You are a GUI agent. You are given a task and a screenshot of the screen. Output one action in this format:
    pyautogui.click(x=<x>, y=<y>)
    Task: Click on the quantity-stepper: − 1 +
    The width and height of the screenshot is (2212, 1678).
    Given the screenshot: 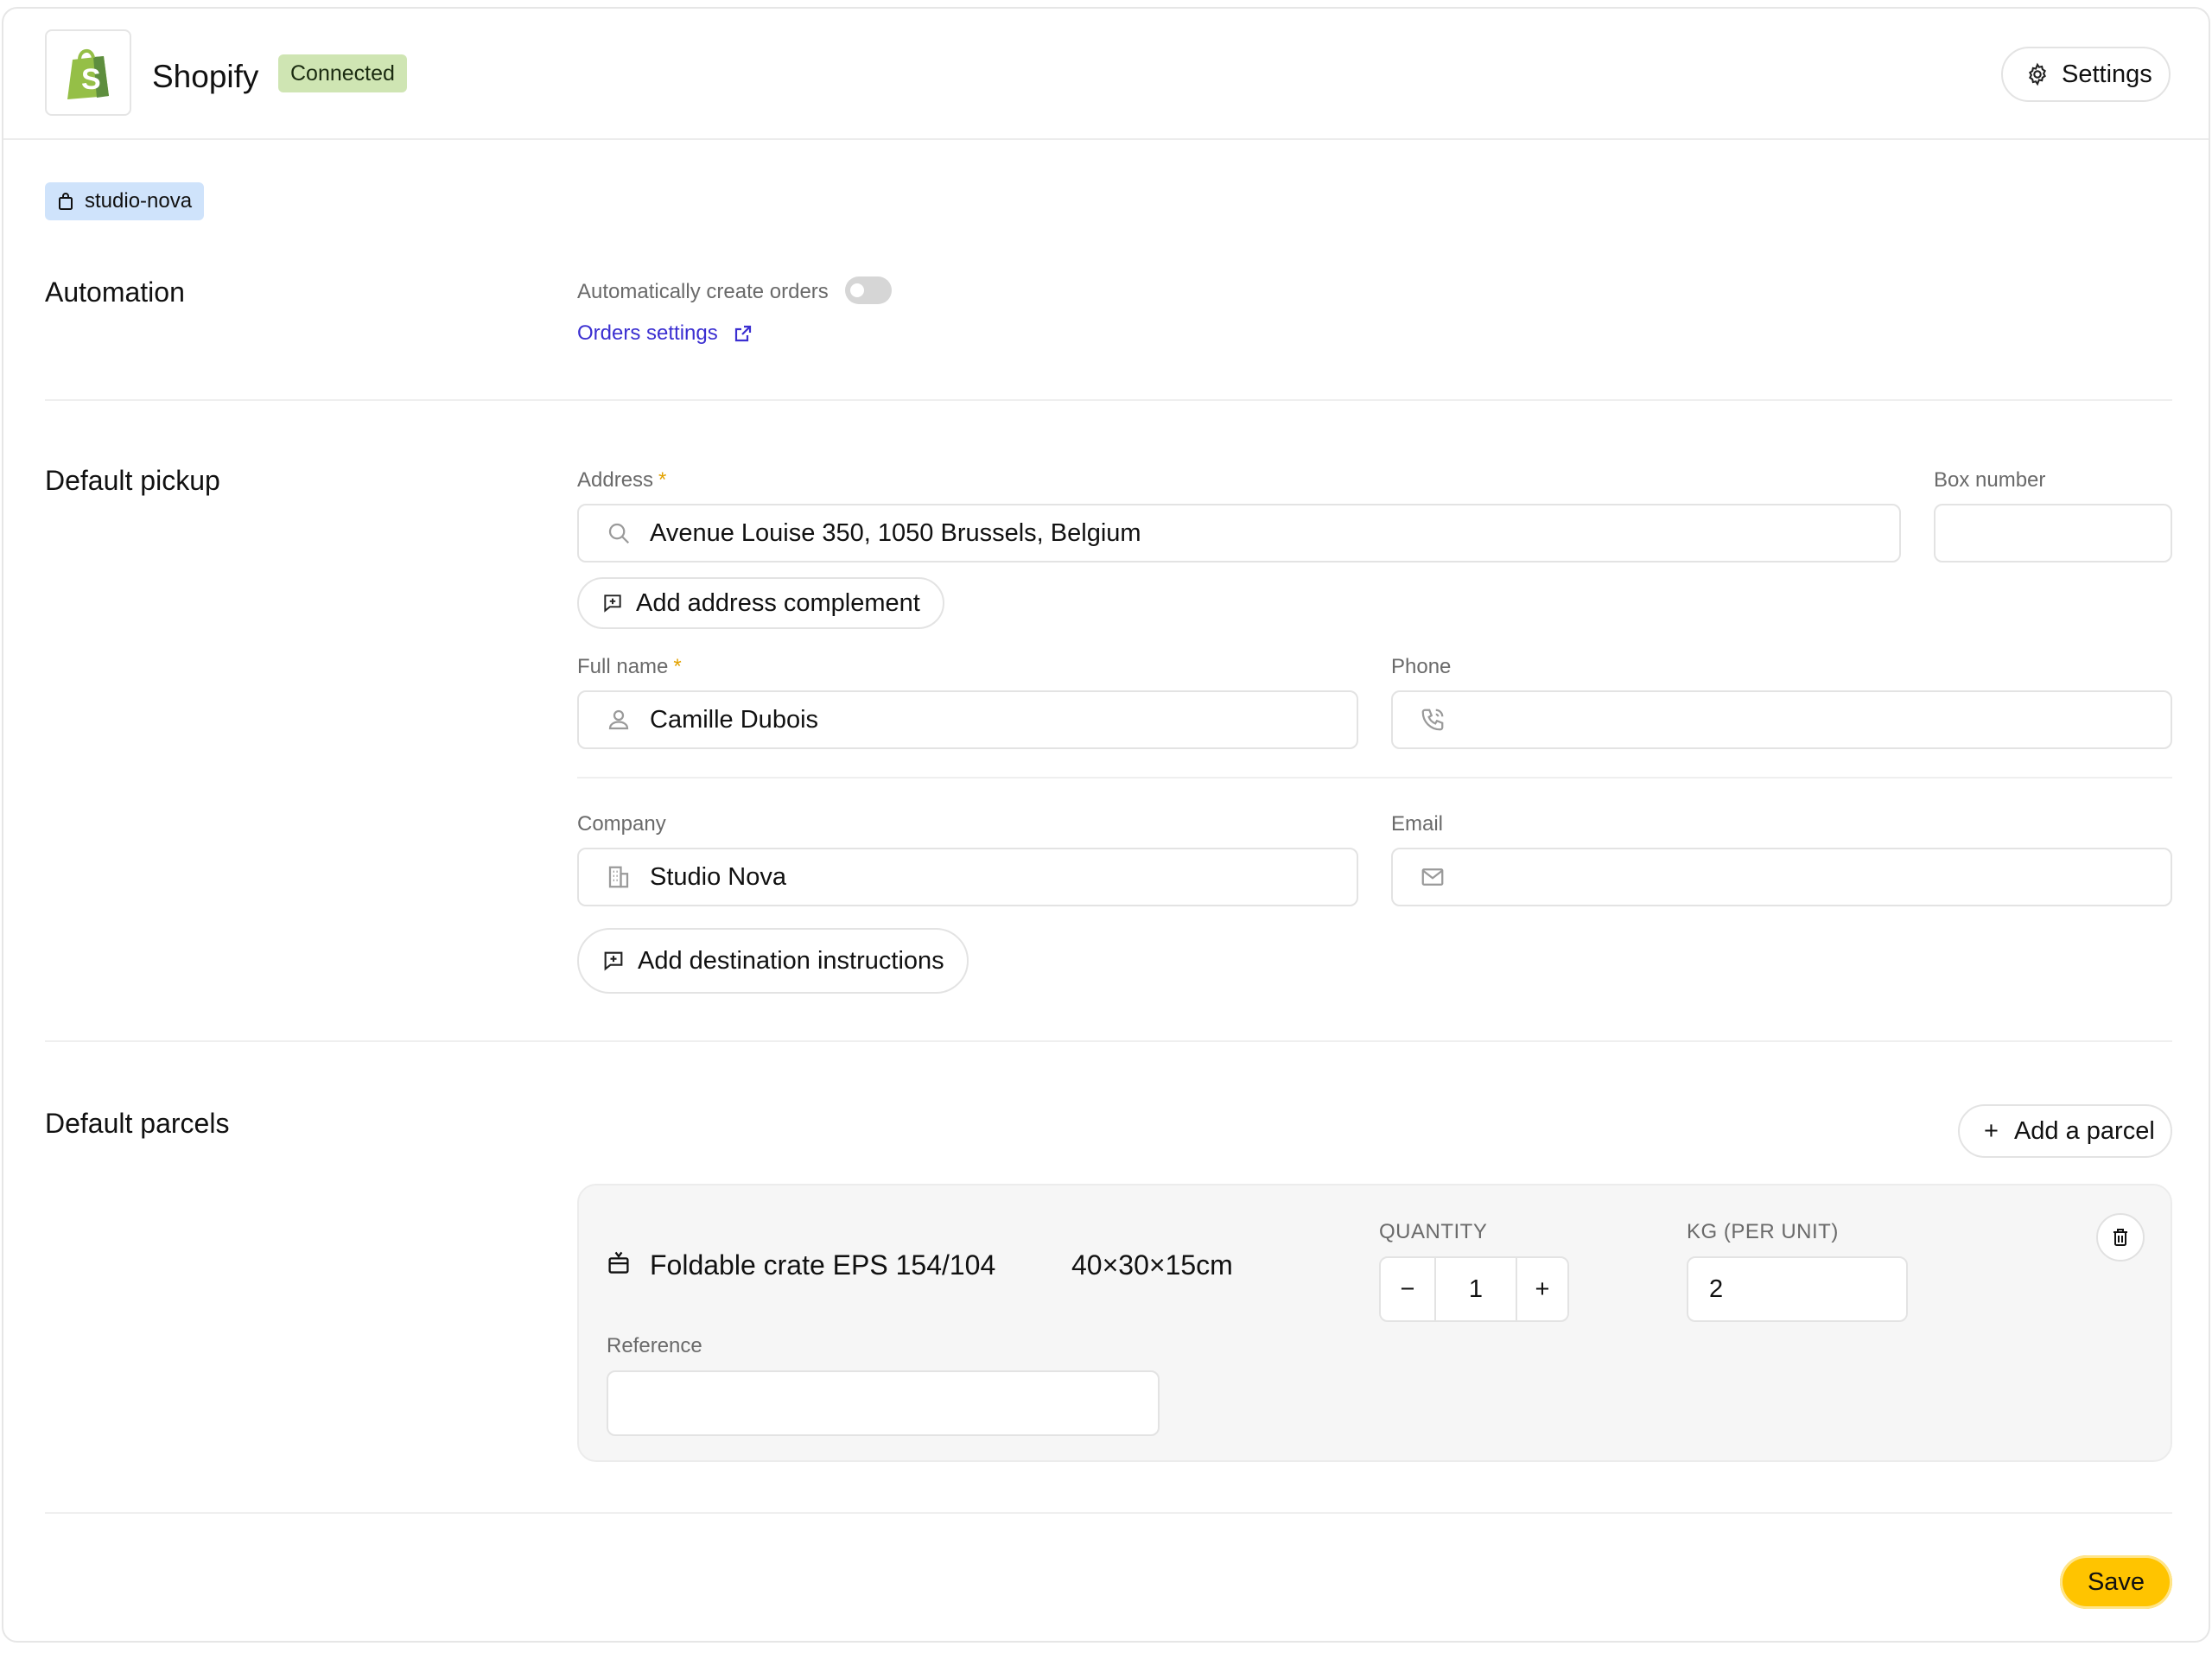 What is the action you would take?
    pyautogui.click(x=1474, y=1289)
    